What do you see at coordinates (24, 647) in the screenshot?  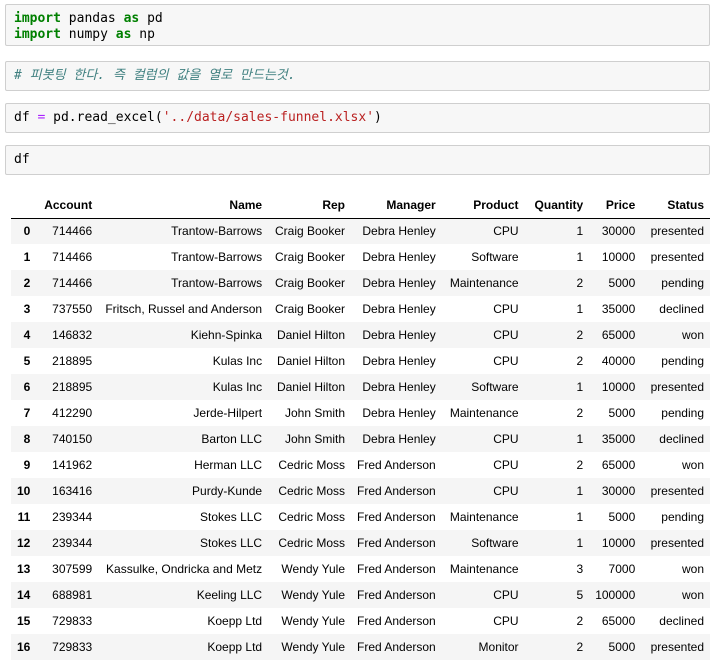 I see `row-index: 16` at bounding box center [24, 647].